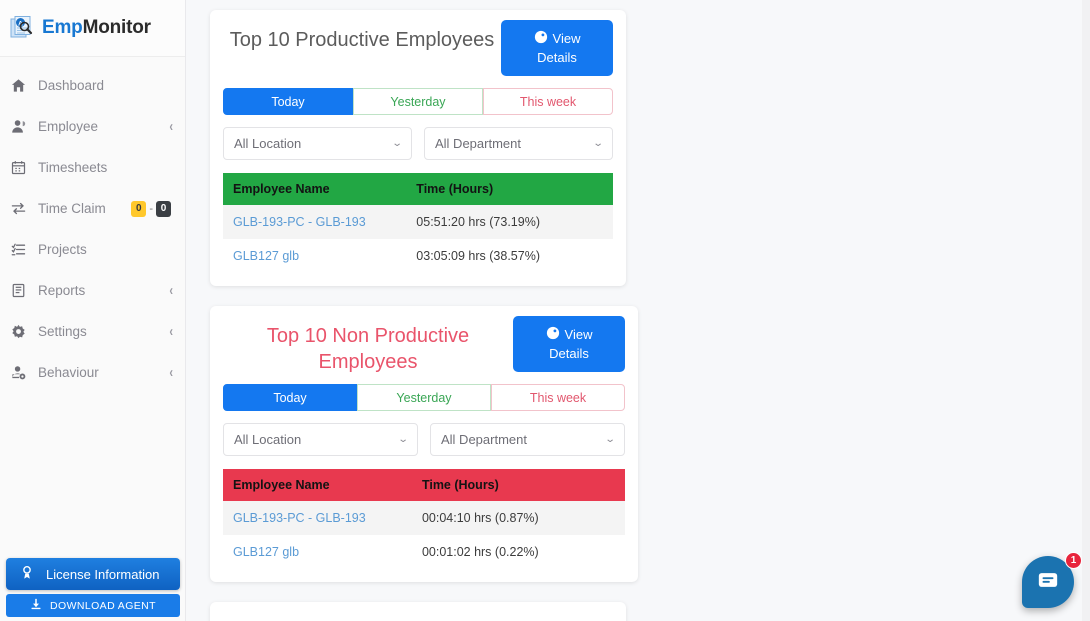 This screenshot has height=621, width=1090. Describe the element at coordinates (424, 439) in the screenshot. I see `filter-row: All Location ⌄ All Department ⌄` at that location.